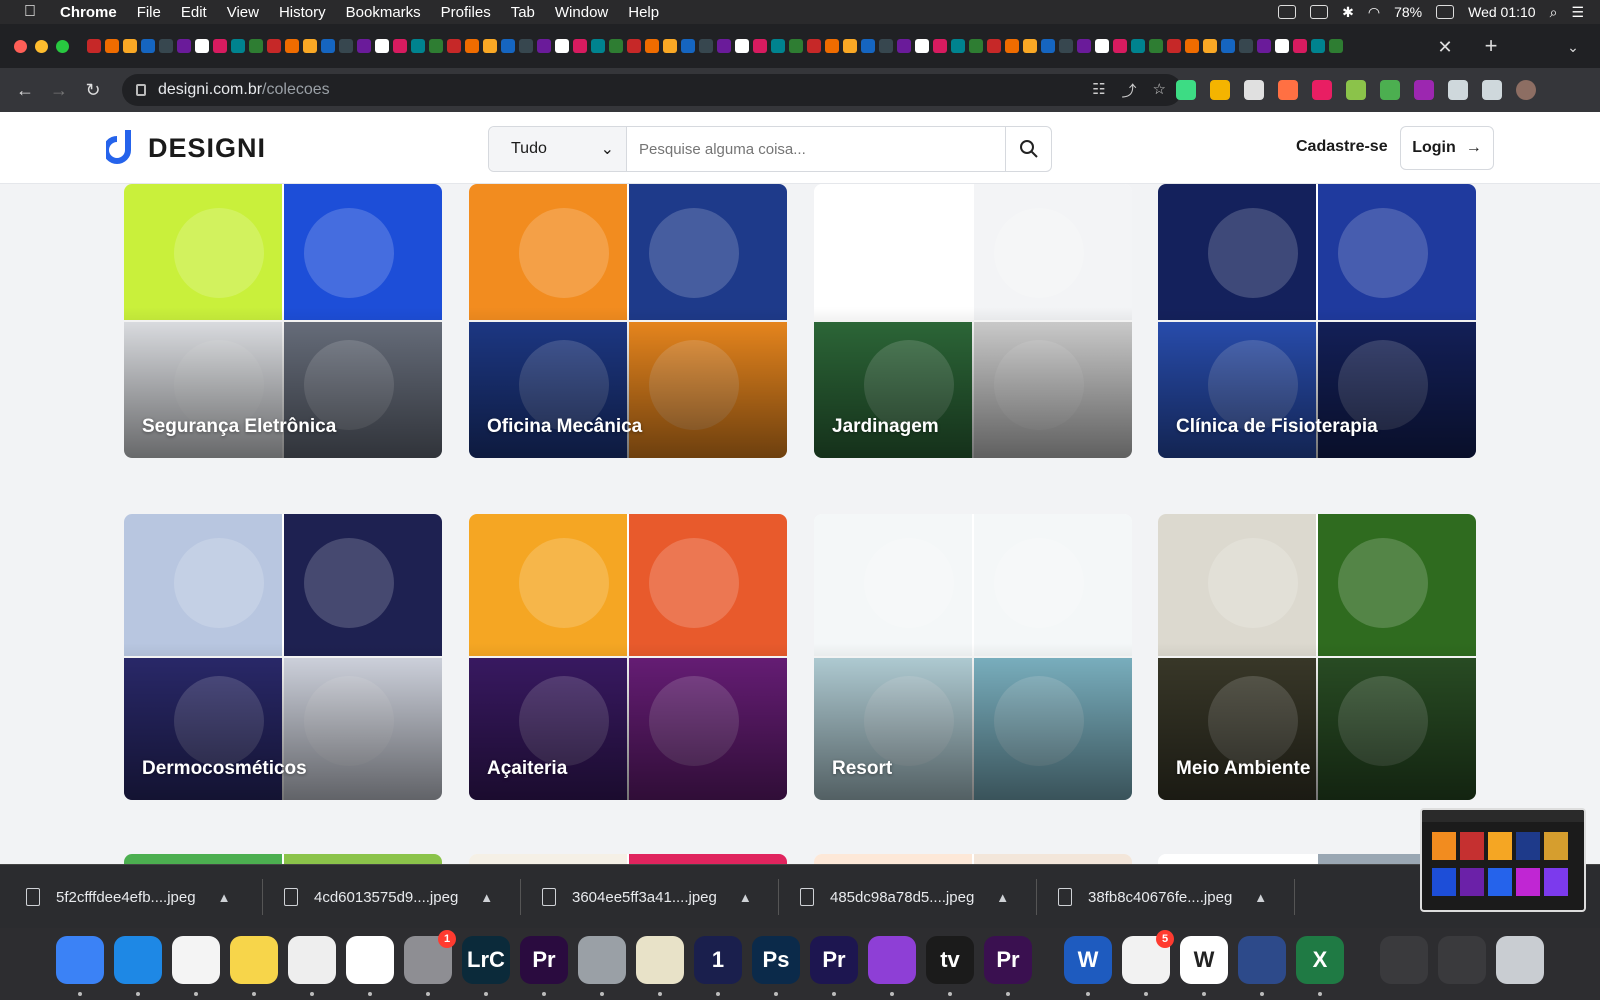 The width and height of the screenshot is (1600, 1000). I want to click on creative-cloud-icon, so click(1287, 12).